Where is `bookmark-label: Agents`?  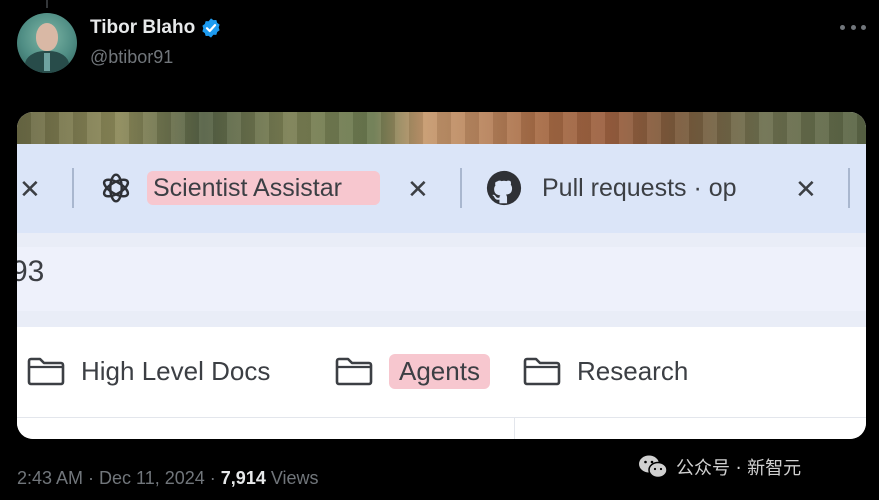 bookmark-label: Agents is located at coordinates (439, 371).